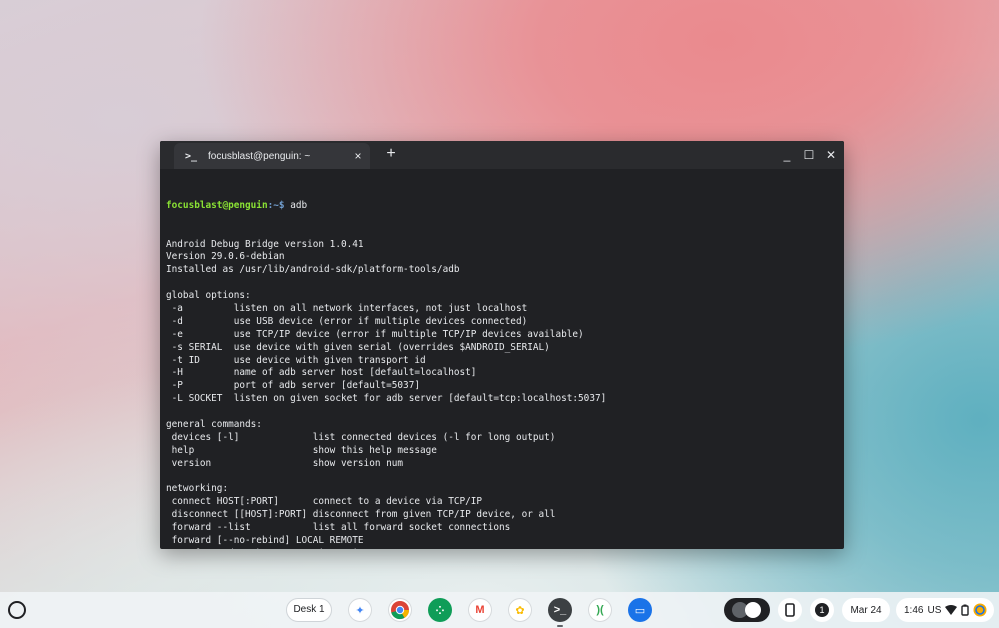 This screenshot has width=999, height=628. I want to click on terminal-running-indicator, so click(560, 626).